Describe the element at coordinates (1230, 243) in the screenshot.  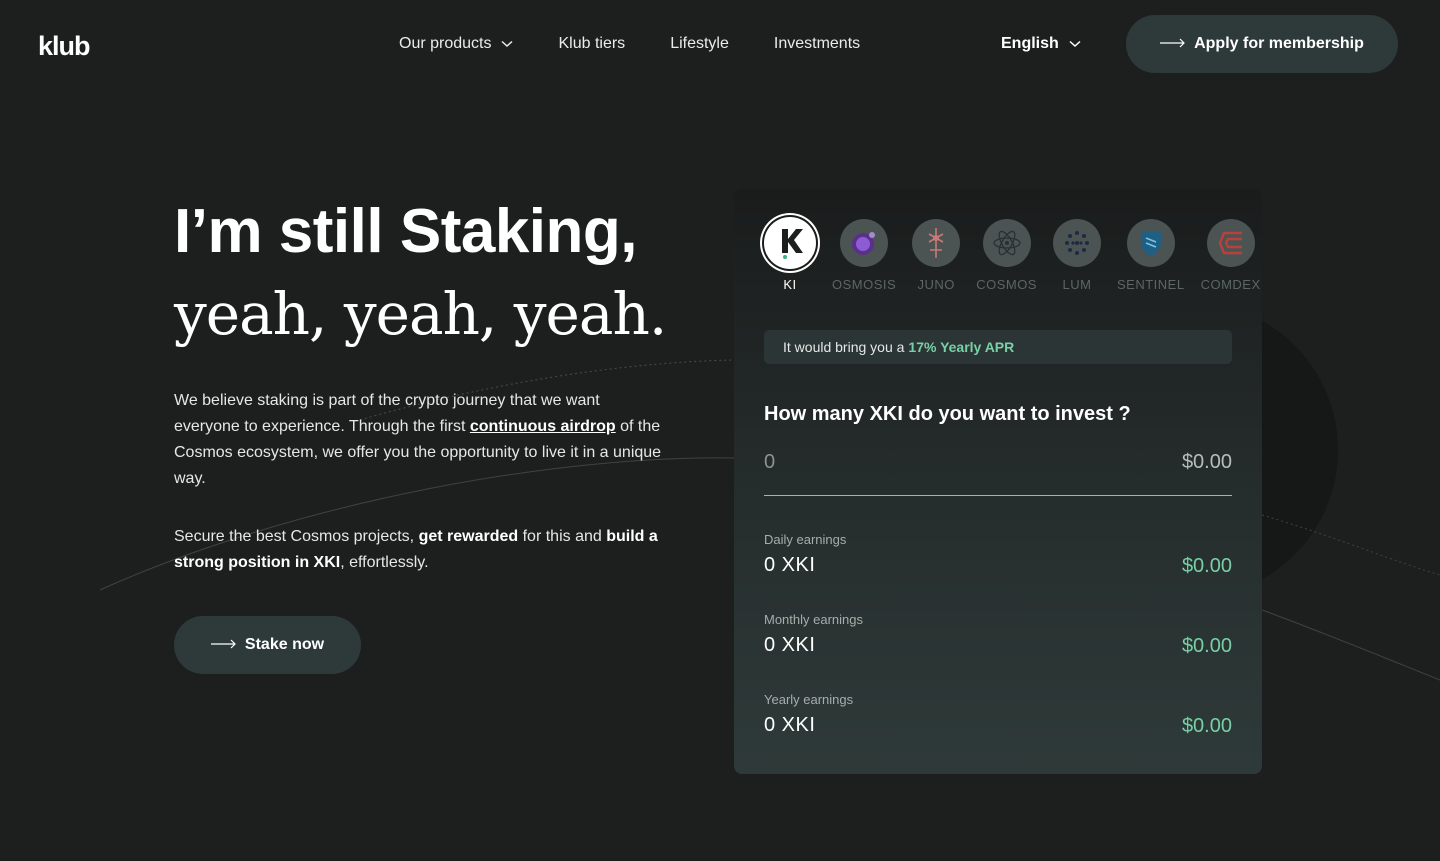
I see `comdex-logo-icon` at that location.